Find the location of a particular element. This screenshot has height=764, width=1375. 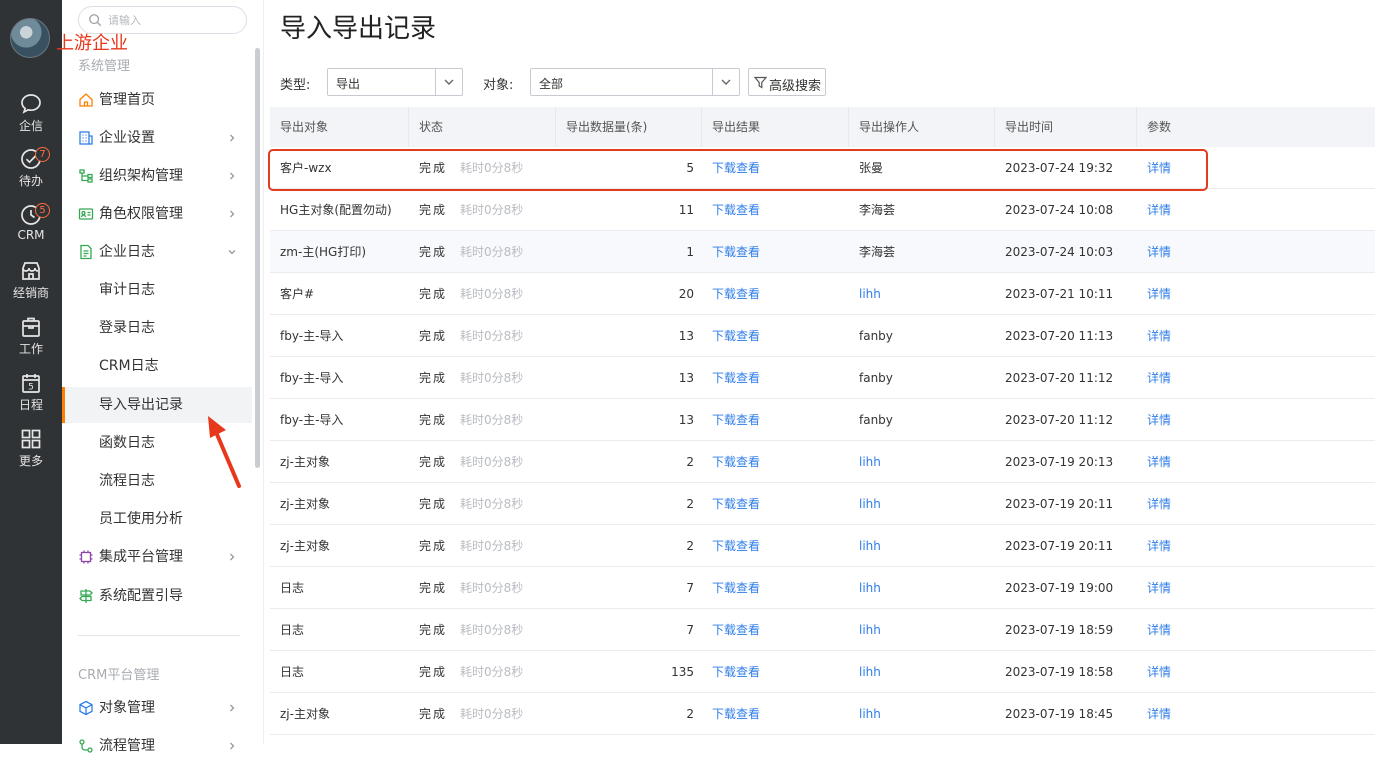

menu-item-org-structure: 组织架构管理 is located at coordinates (157, 176).